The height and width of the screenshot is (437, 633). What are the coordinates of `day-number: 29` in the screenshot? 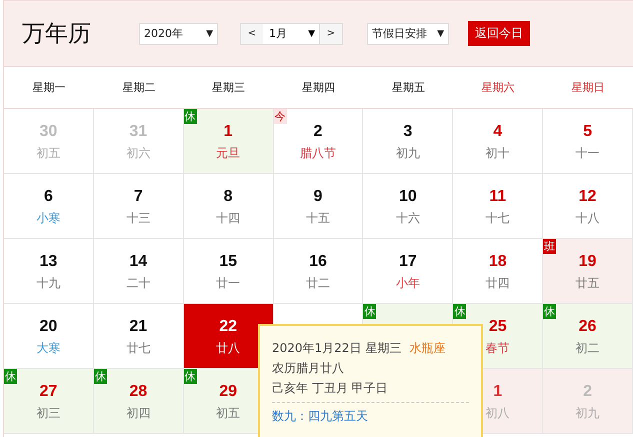 It's located at (228, 392).